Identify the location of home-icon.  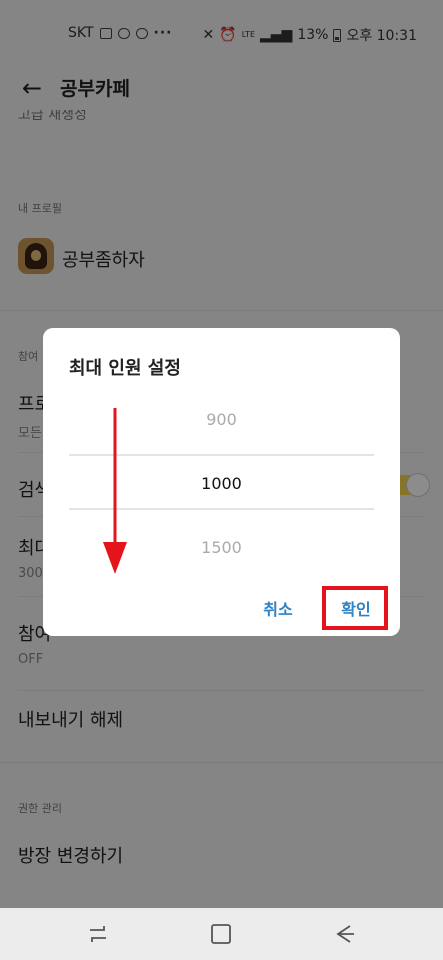
(221, 934).